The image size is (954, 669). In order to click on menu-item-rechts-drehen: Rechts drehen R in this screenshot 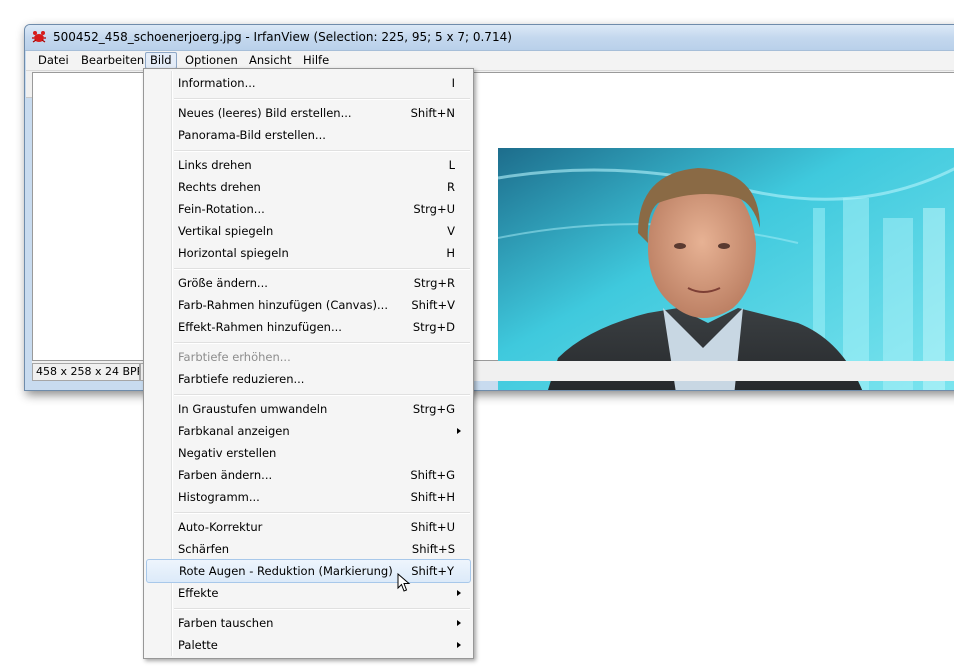, I will do `click(308, 187)`.